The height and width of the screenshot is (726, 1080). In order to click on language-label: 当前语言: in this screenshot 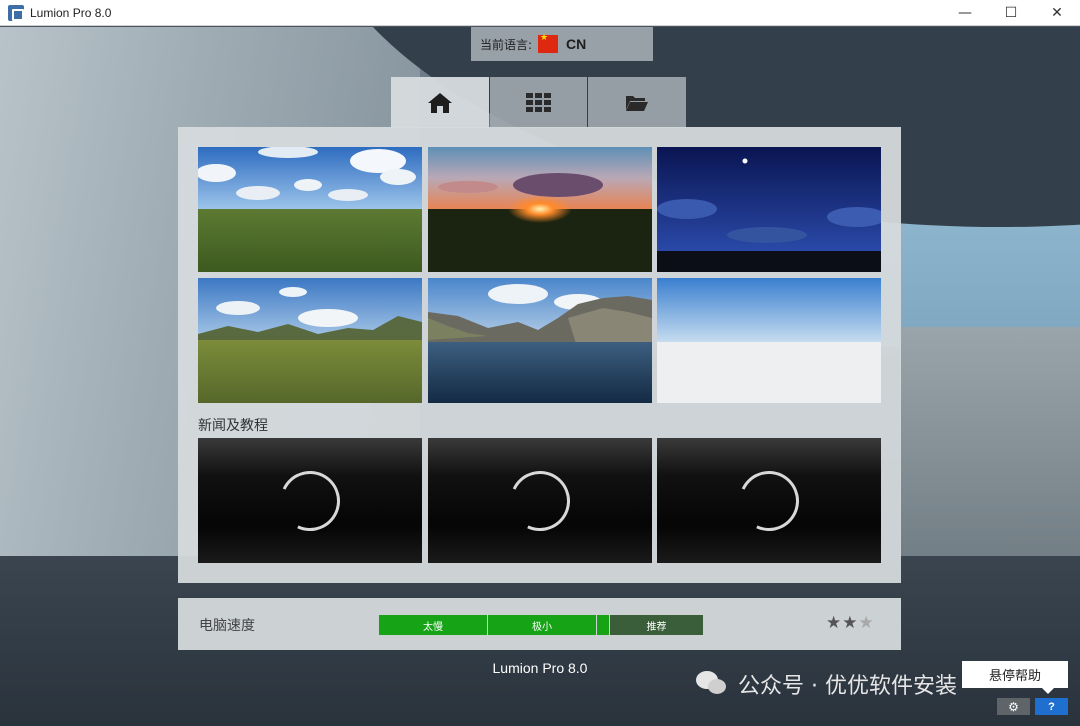, I will do `click(506, 44)`.